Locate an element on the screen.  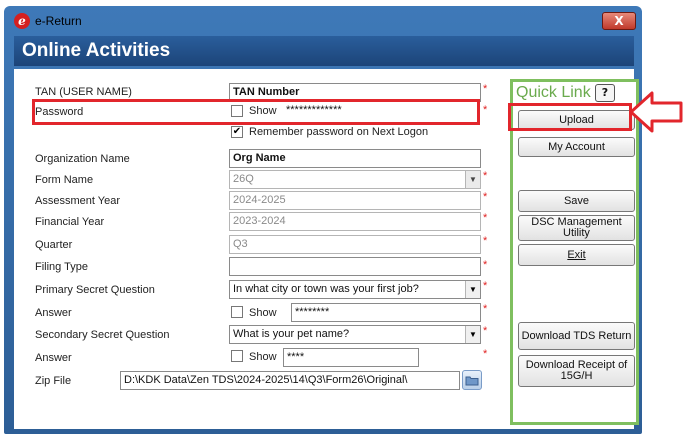
assessment-year-input: 2024-2025 is located at coordinates (355, 200).